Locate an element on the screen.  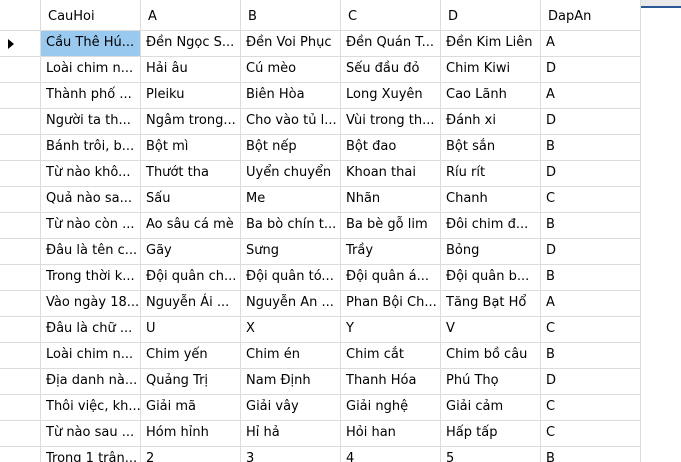
cell-a: Quảng Trị is located at coordinates (191, 382).